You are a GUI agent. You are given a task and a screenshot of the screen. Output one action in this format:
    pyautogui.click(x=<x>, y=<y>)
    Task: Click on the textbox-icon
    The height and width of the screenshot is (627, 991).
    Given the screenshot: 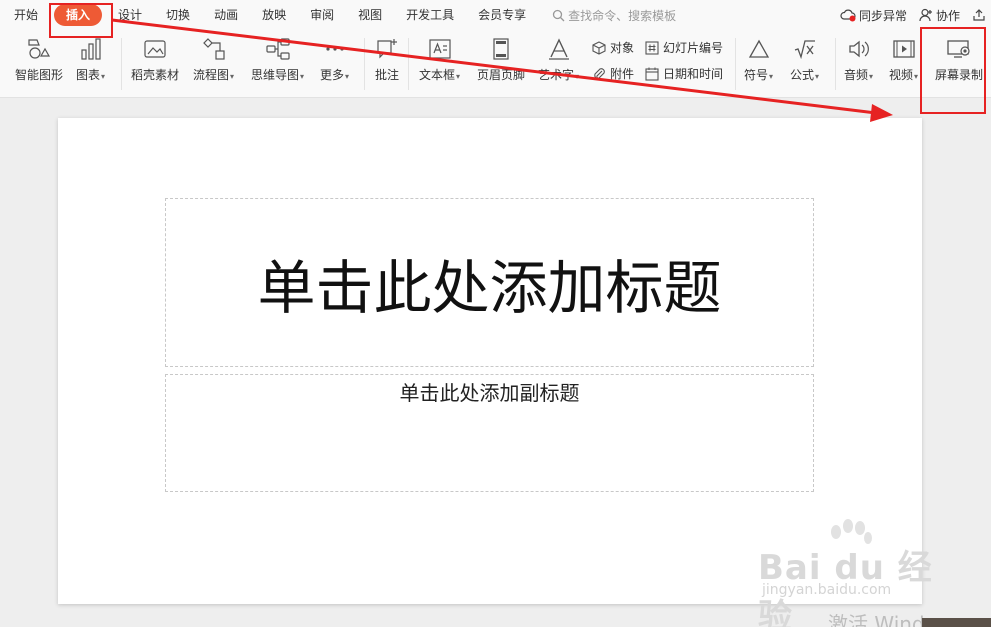 What is the action you would take?
    pyautogui.click(x=439, y=49)
    